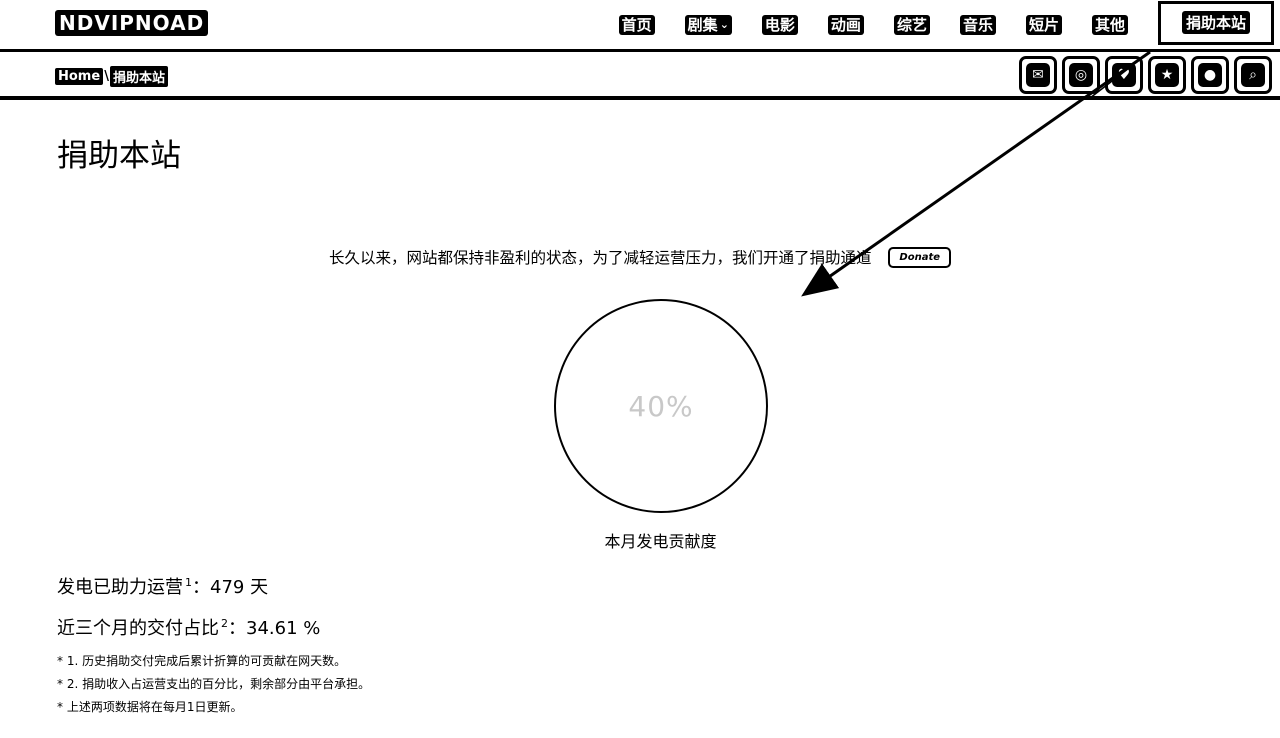 This screenshot has width=1280, height=738. I want to click on nav-label: 捐助本站, so click(1215, 22).